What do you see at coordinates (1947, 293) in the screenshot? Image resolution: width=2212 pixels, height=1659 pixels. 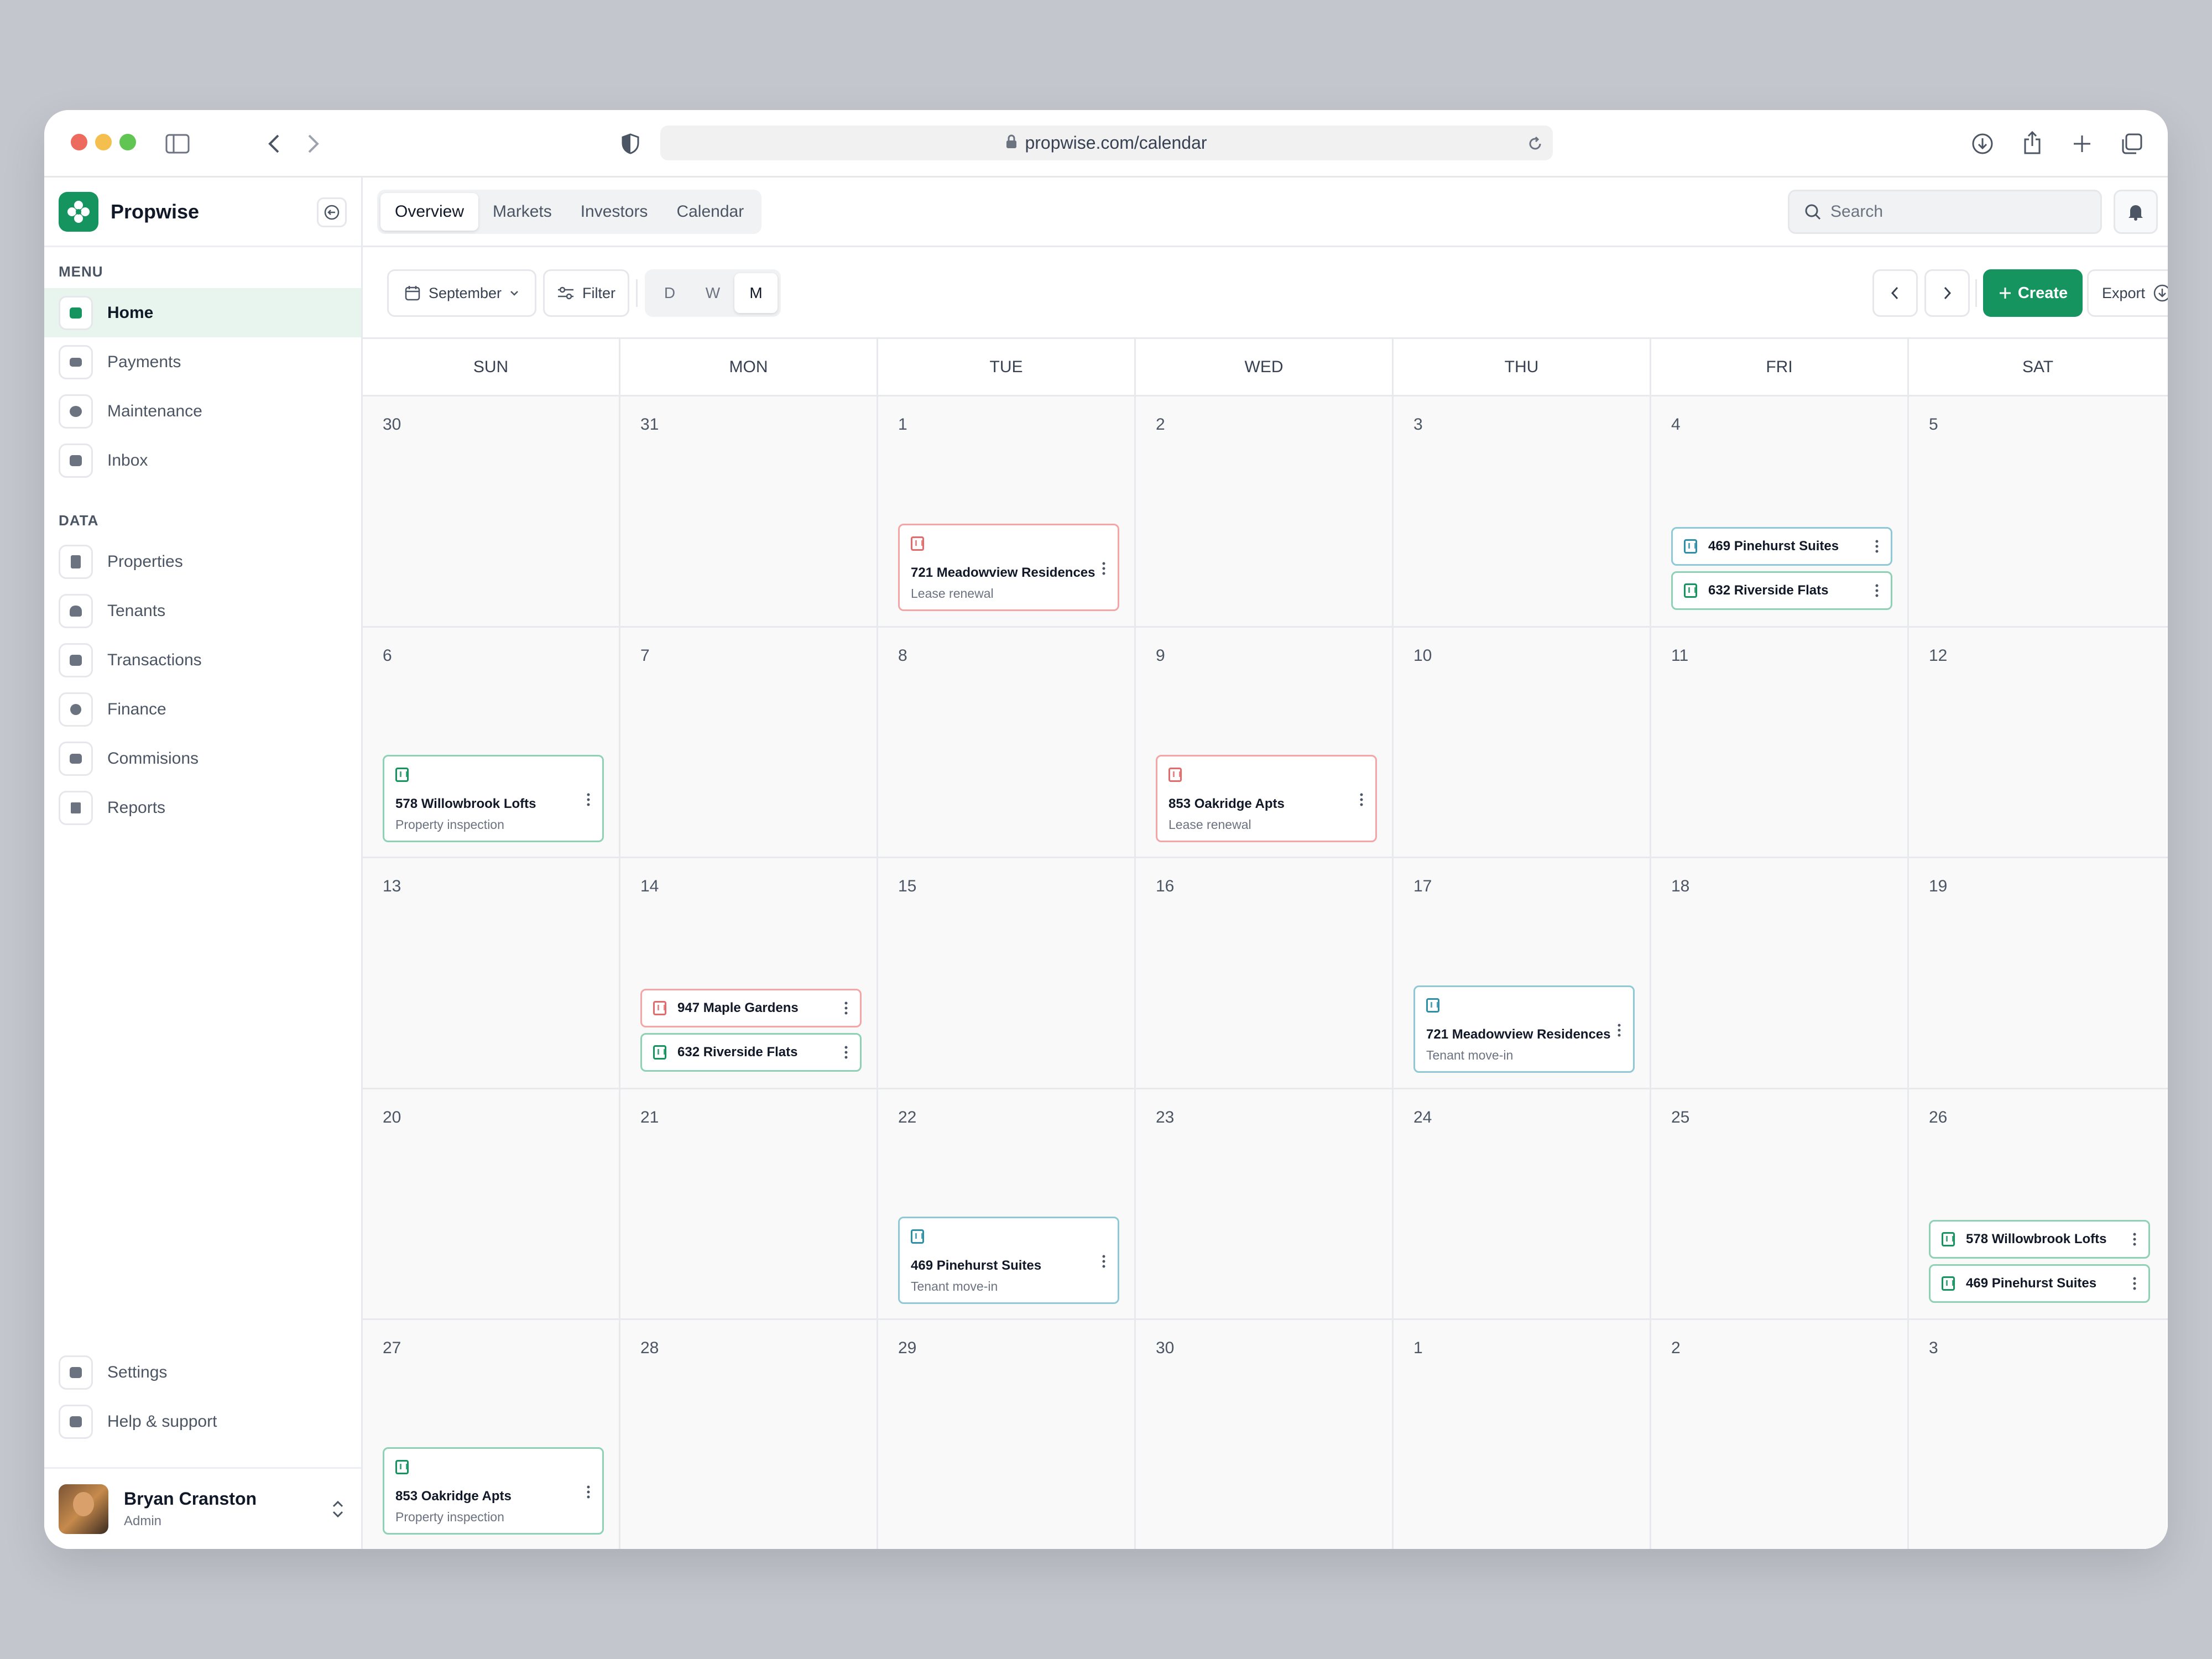 I see `next-month-button` at bounding box center [1947, 293].